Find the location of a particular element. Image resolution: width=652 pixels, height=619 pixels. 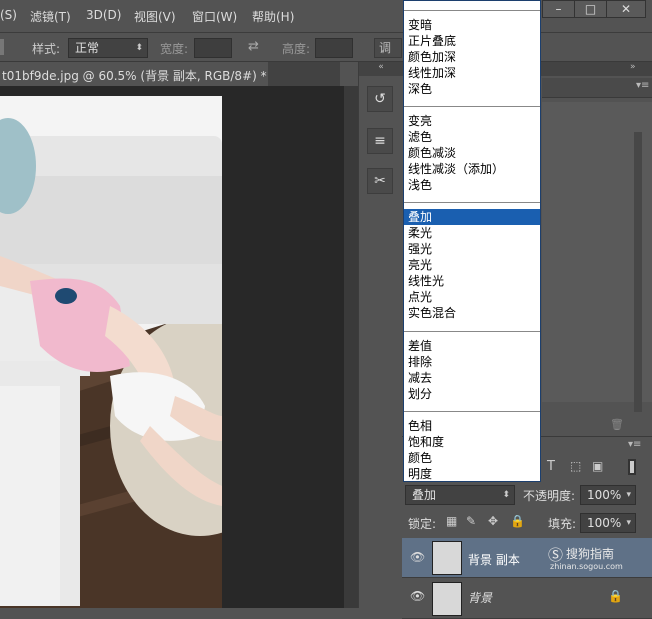

height-field is located at coordinates (334, 48).